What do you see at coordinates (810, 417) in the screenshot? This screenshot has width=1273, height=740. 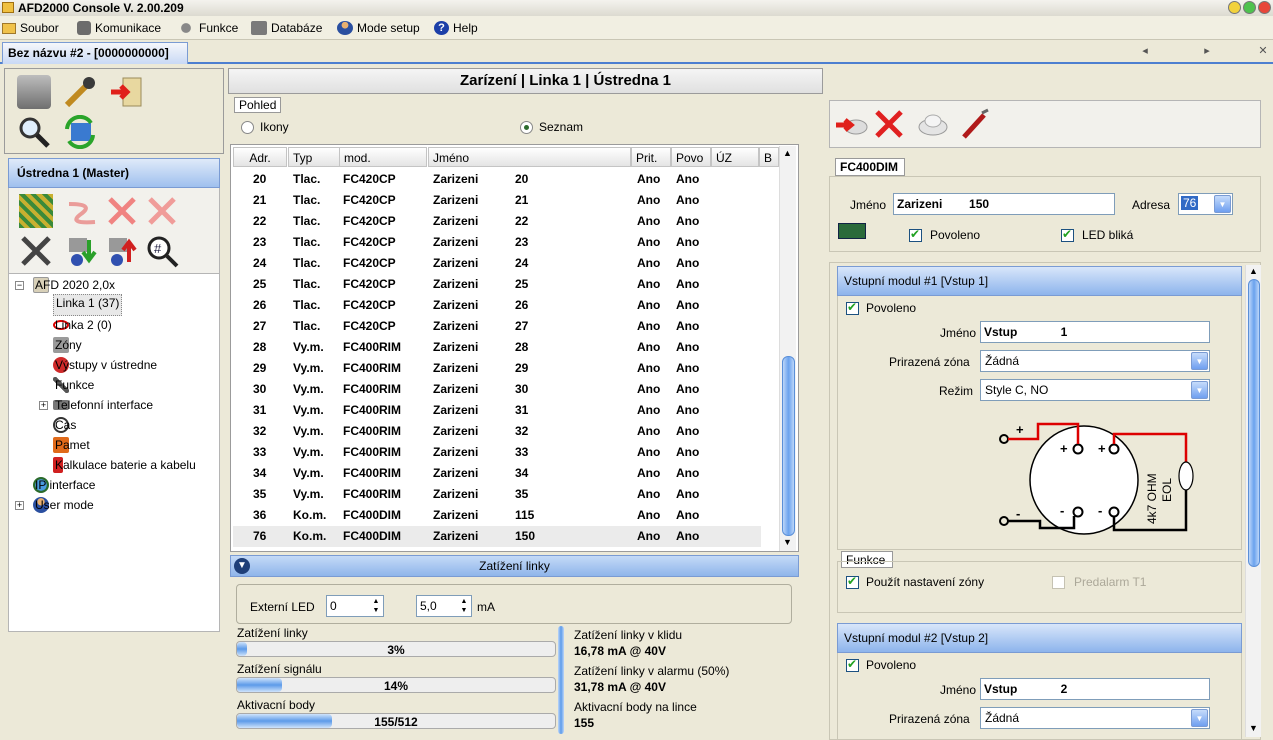 I see `splitter` at bounding box center [810, 417].